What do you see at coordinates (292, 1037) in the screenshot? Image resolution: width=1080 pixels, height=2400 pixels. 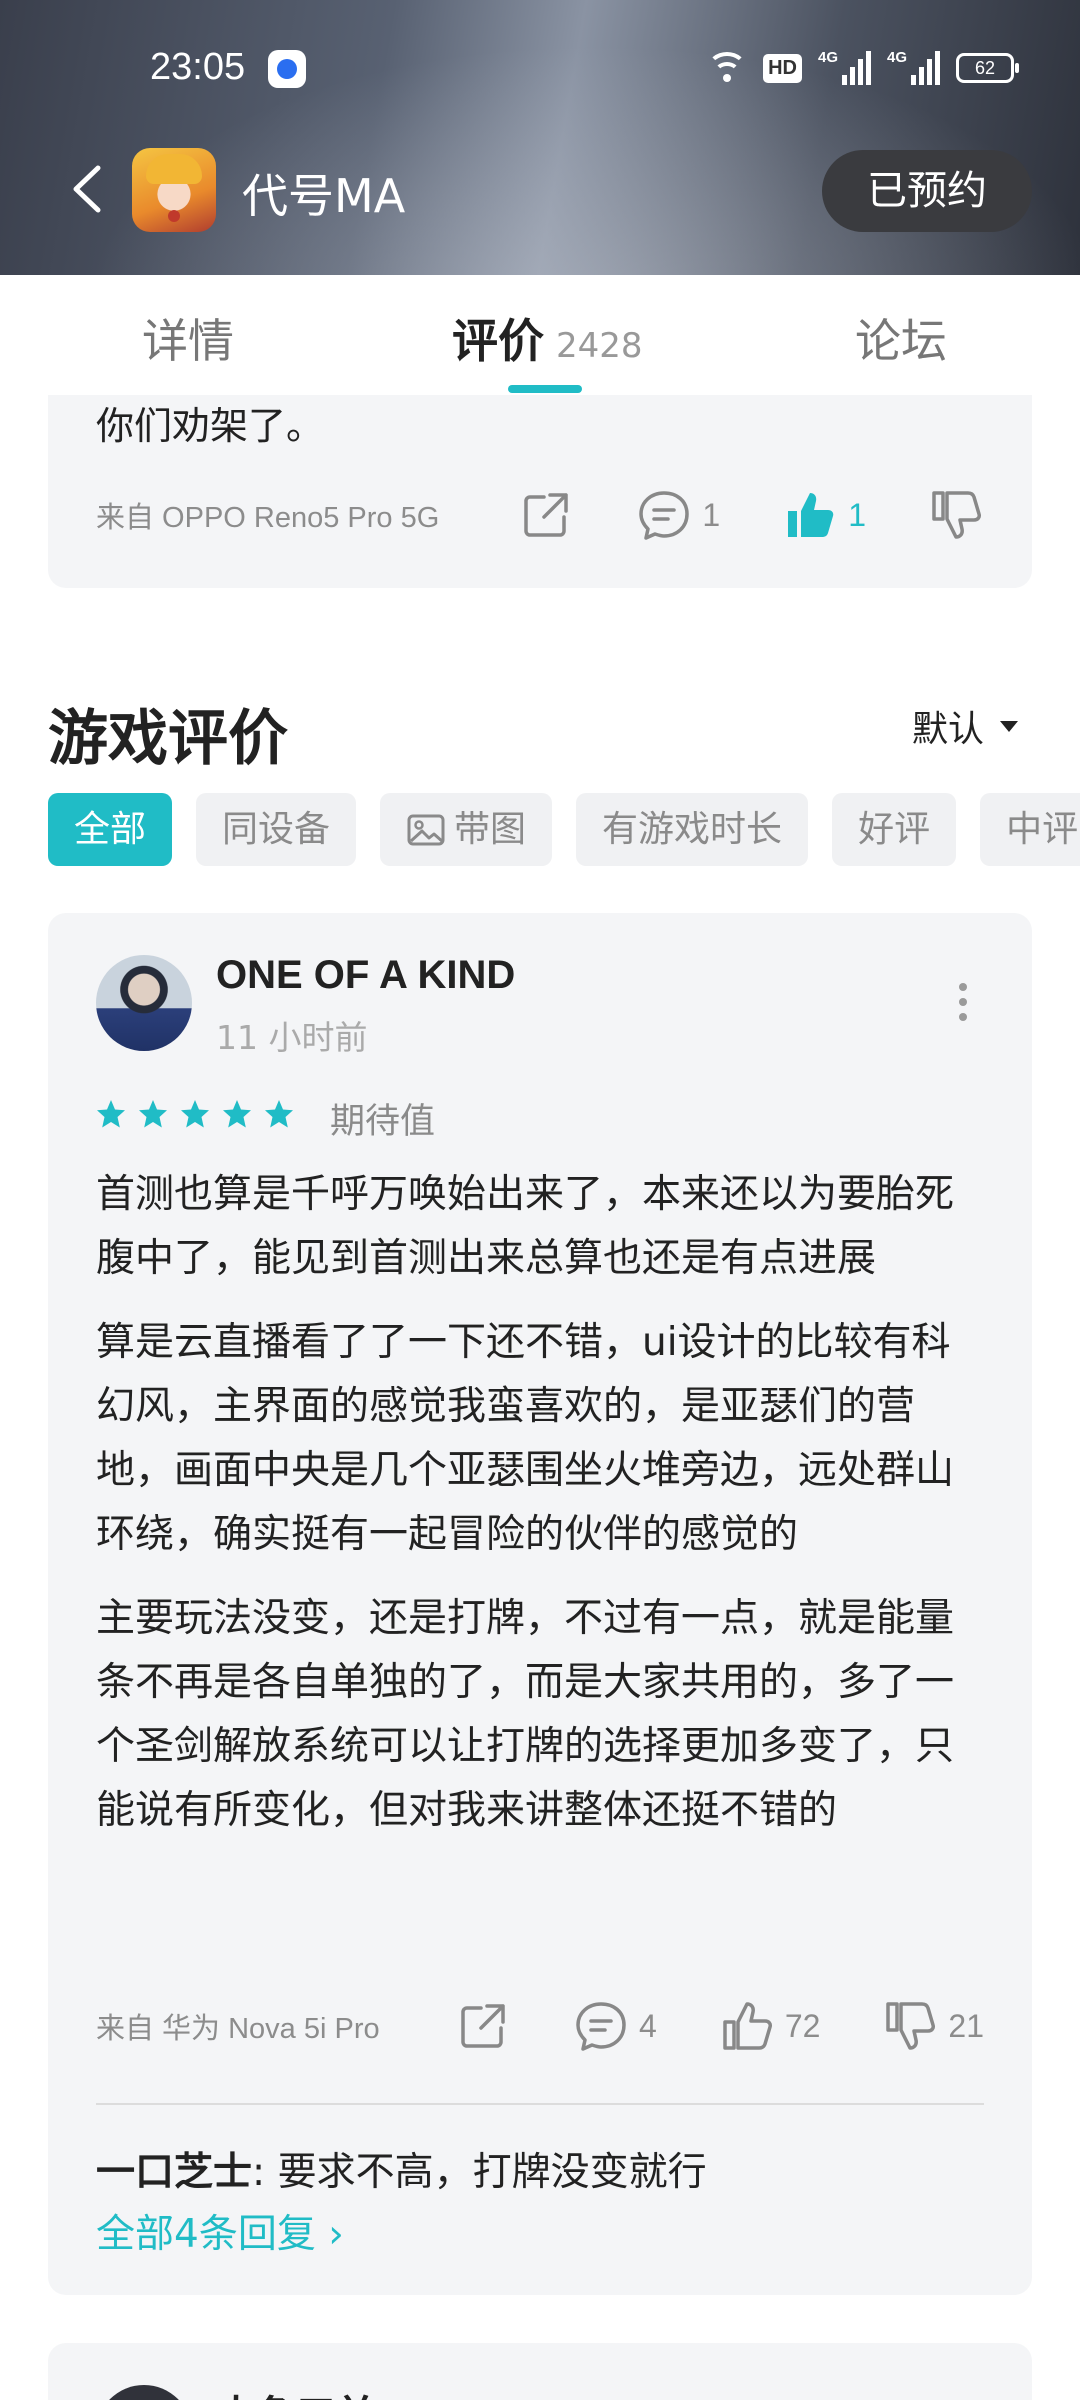 I see `review-time: 11 小时前` at bounding box center [292, 1037].